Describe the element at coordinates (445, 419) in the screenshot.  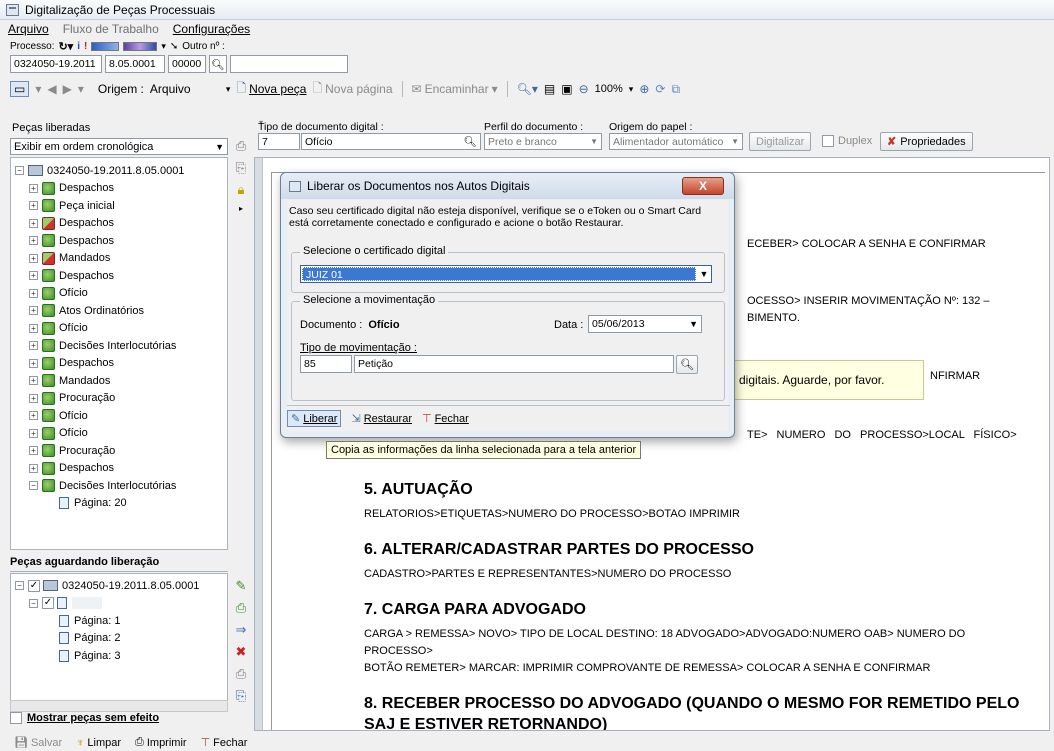
I see `fechar-button: ⊤ Fechar` at that location.